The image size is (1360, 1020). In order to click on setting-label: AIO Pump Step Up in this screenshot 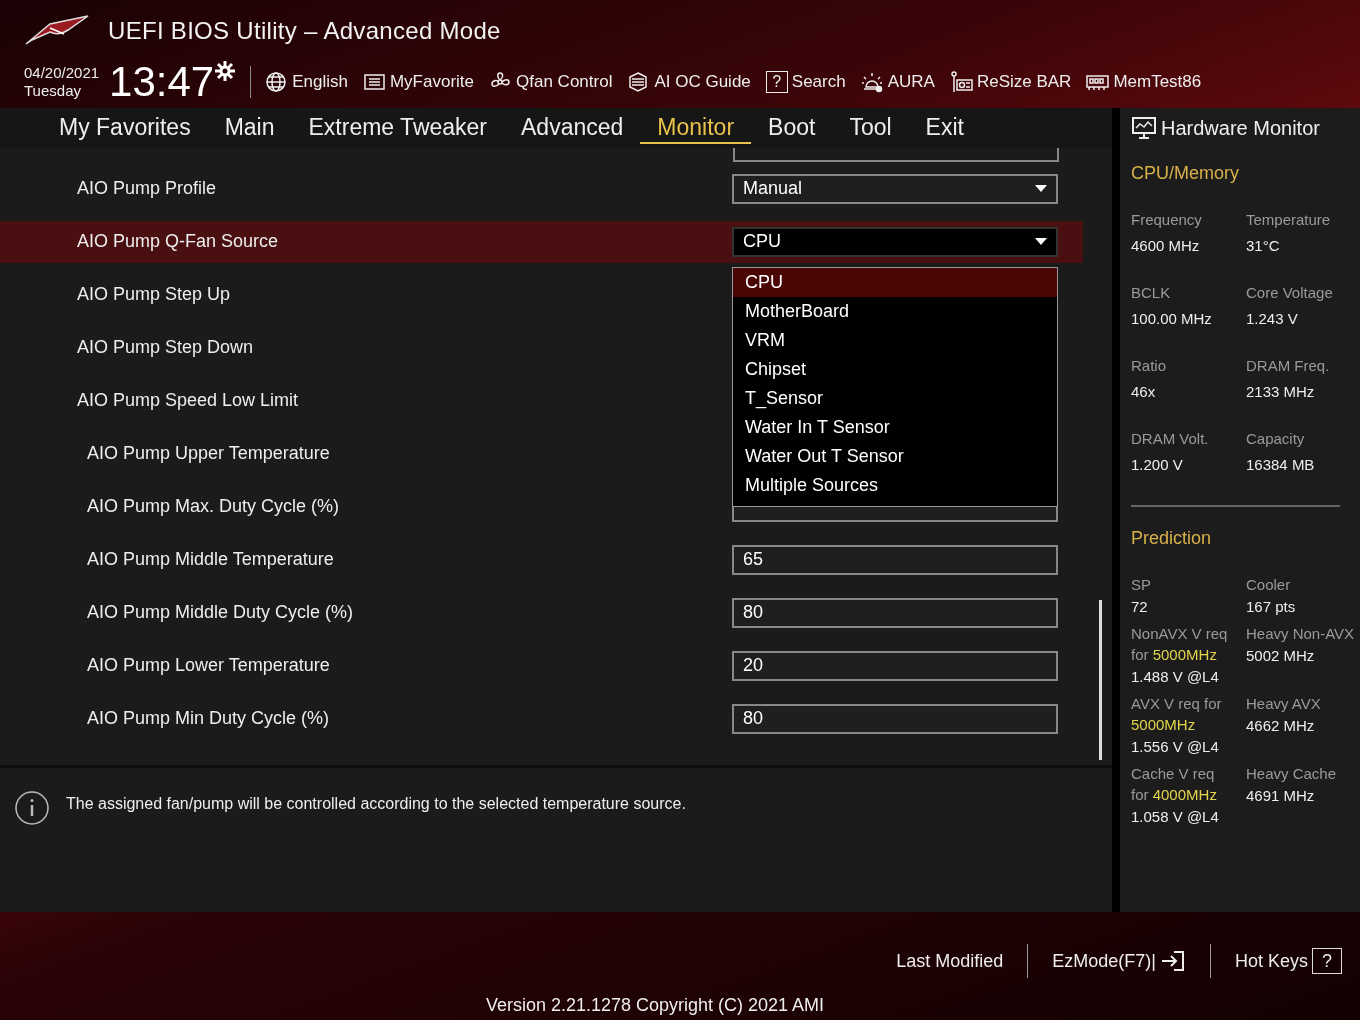, I will do `click(366, 294)`.